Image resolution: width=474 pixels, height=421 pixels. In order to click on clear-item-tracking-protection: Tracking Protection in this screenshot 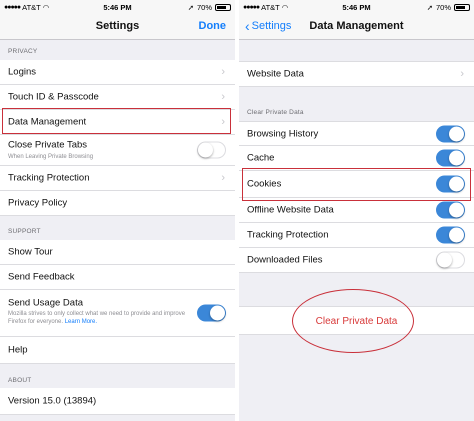, I will do `click(356, 235)`.